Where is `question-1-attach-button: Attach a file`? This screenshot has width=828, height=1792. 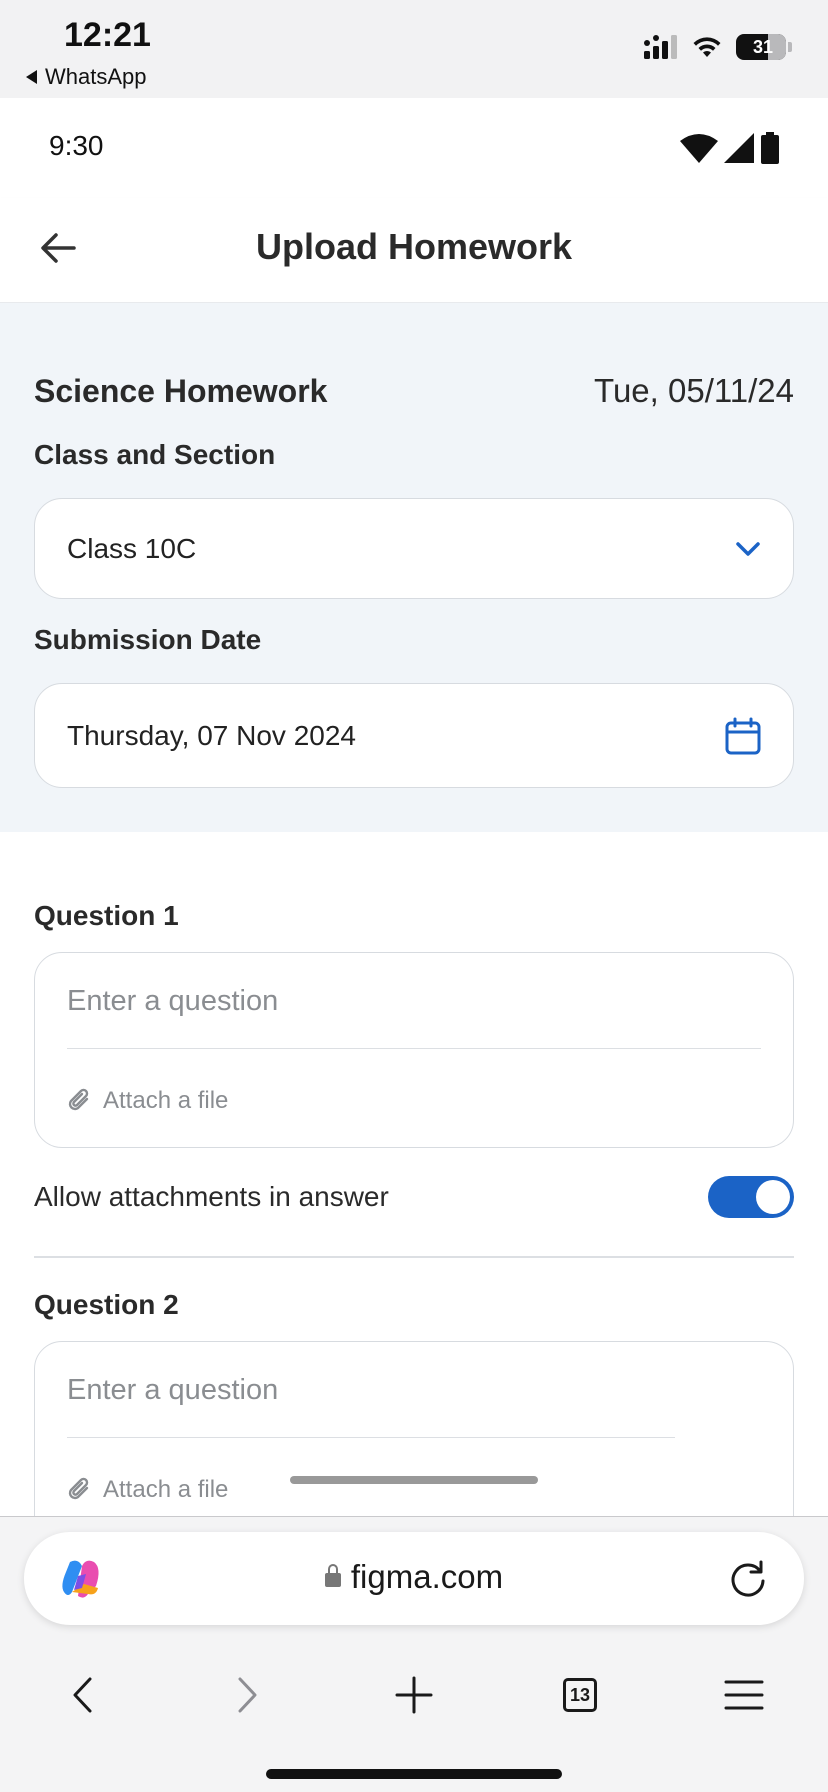
question-1-attach-button: Attach a file is located at coordinates (147, 1101).